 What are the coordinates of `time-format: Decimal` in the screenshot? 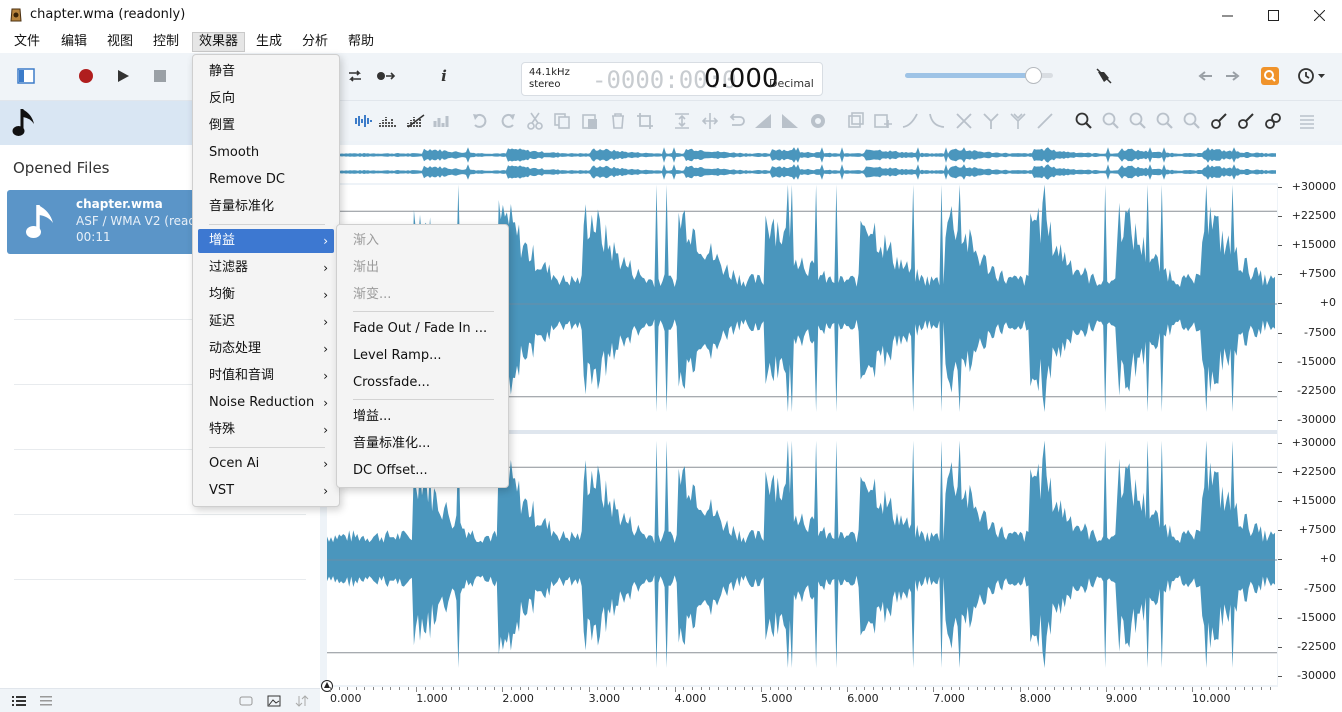 It's located at (791, 83).